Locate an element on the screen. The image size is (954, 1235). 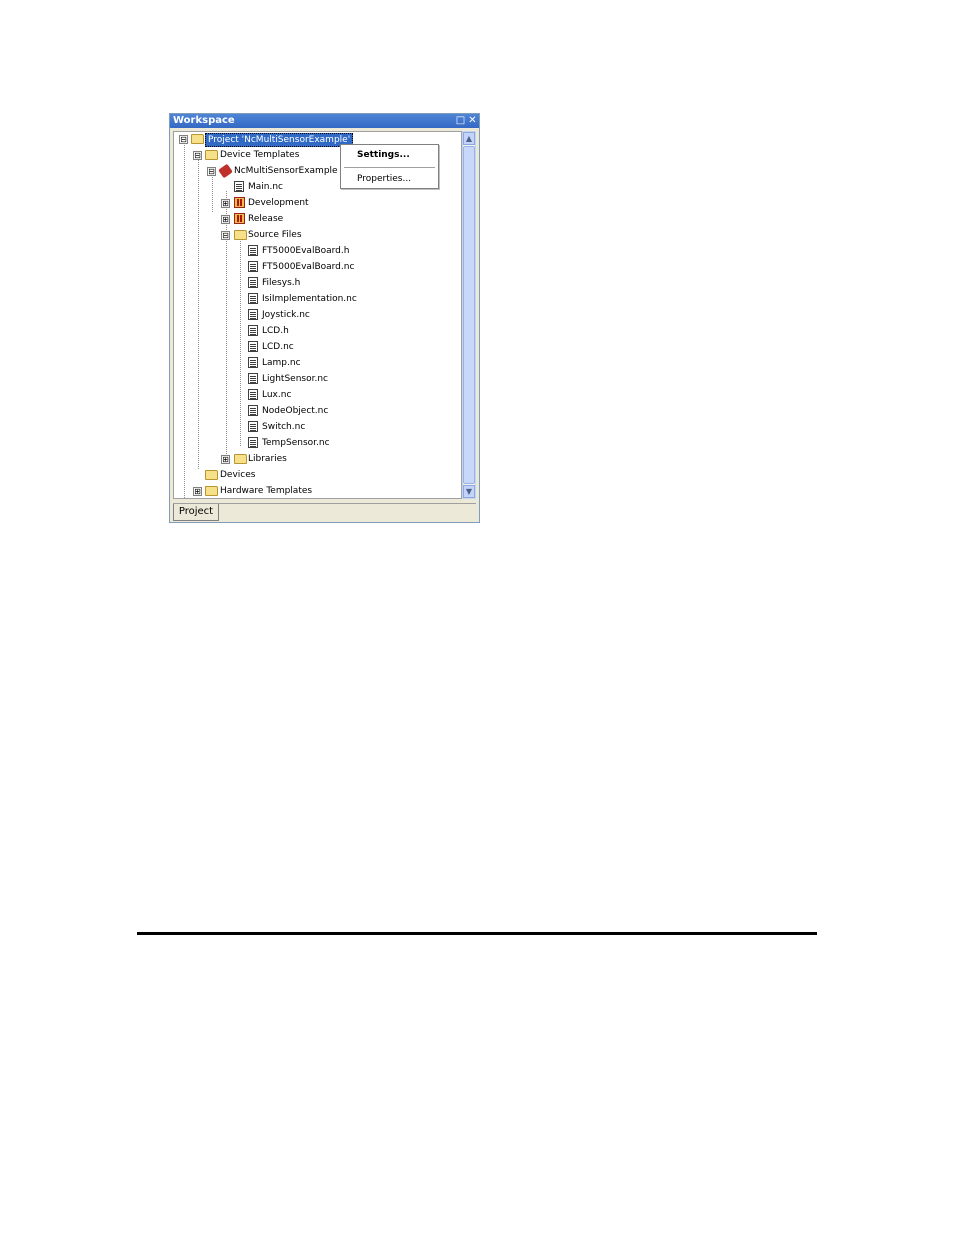
tree-item-label: Device Templates is located at coordinates (260, 155).